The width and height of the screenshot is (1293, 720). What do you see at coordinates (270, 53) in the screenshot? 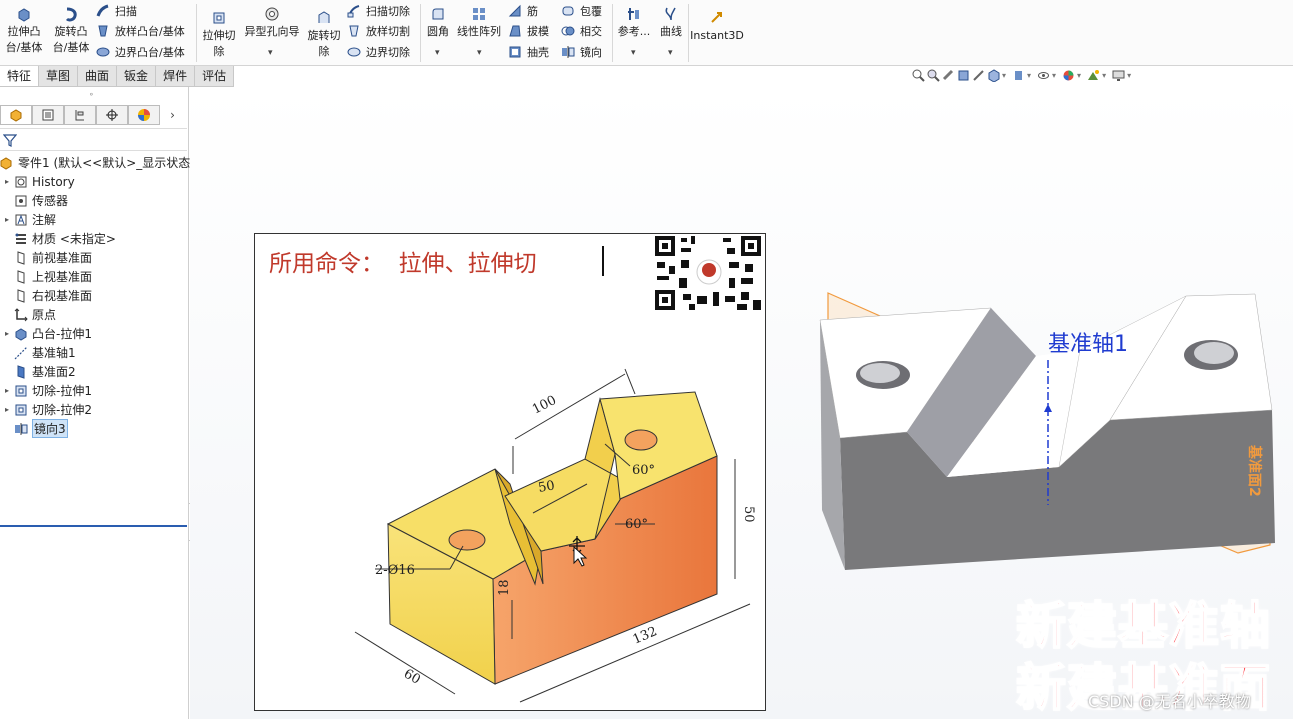
I see `hole-wizard-dropdown-icon: ▾` at bounding box center [270, 53].